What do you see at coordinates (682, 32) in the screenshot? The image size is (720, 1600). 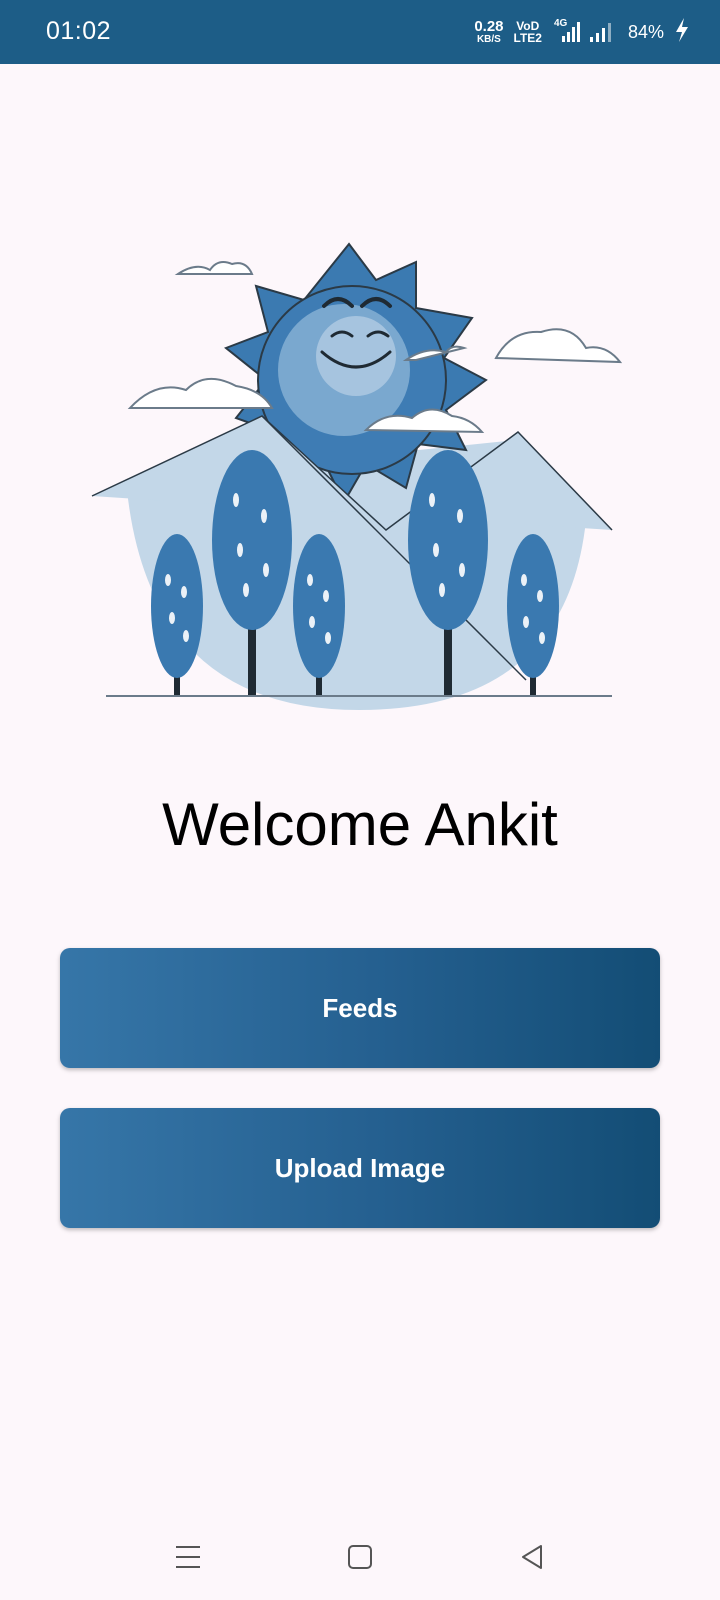 I see `battery-charging-icon` at bounding box center [682, 32].